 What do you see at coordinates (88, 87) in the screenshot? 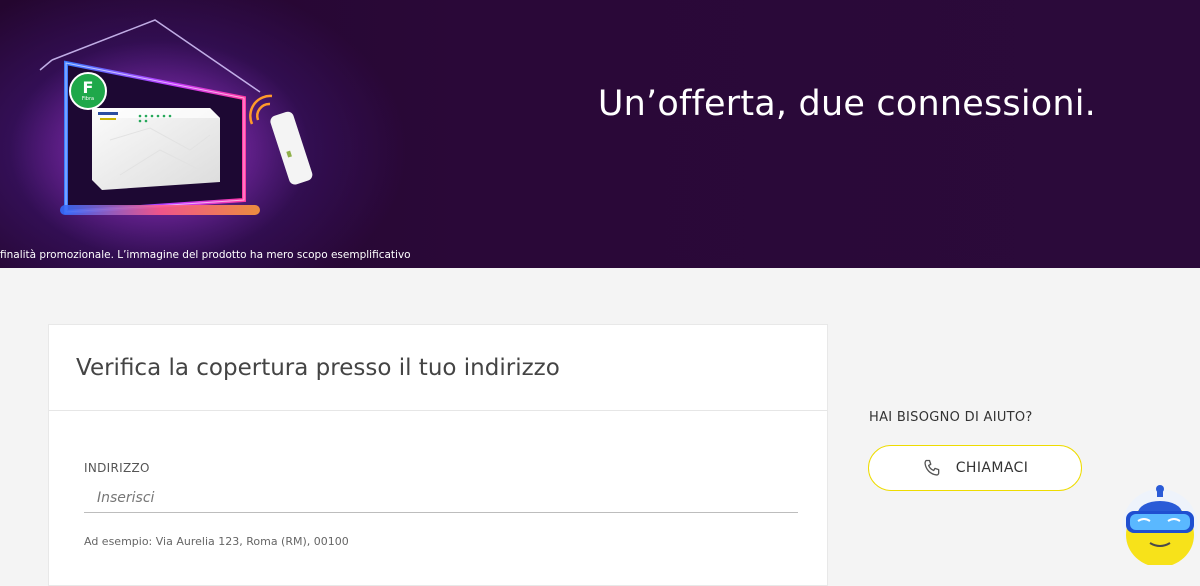
I see `badge-letter: F` at bounding box center [88, 87].